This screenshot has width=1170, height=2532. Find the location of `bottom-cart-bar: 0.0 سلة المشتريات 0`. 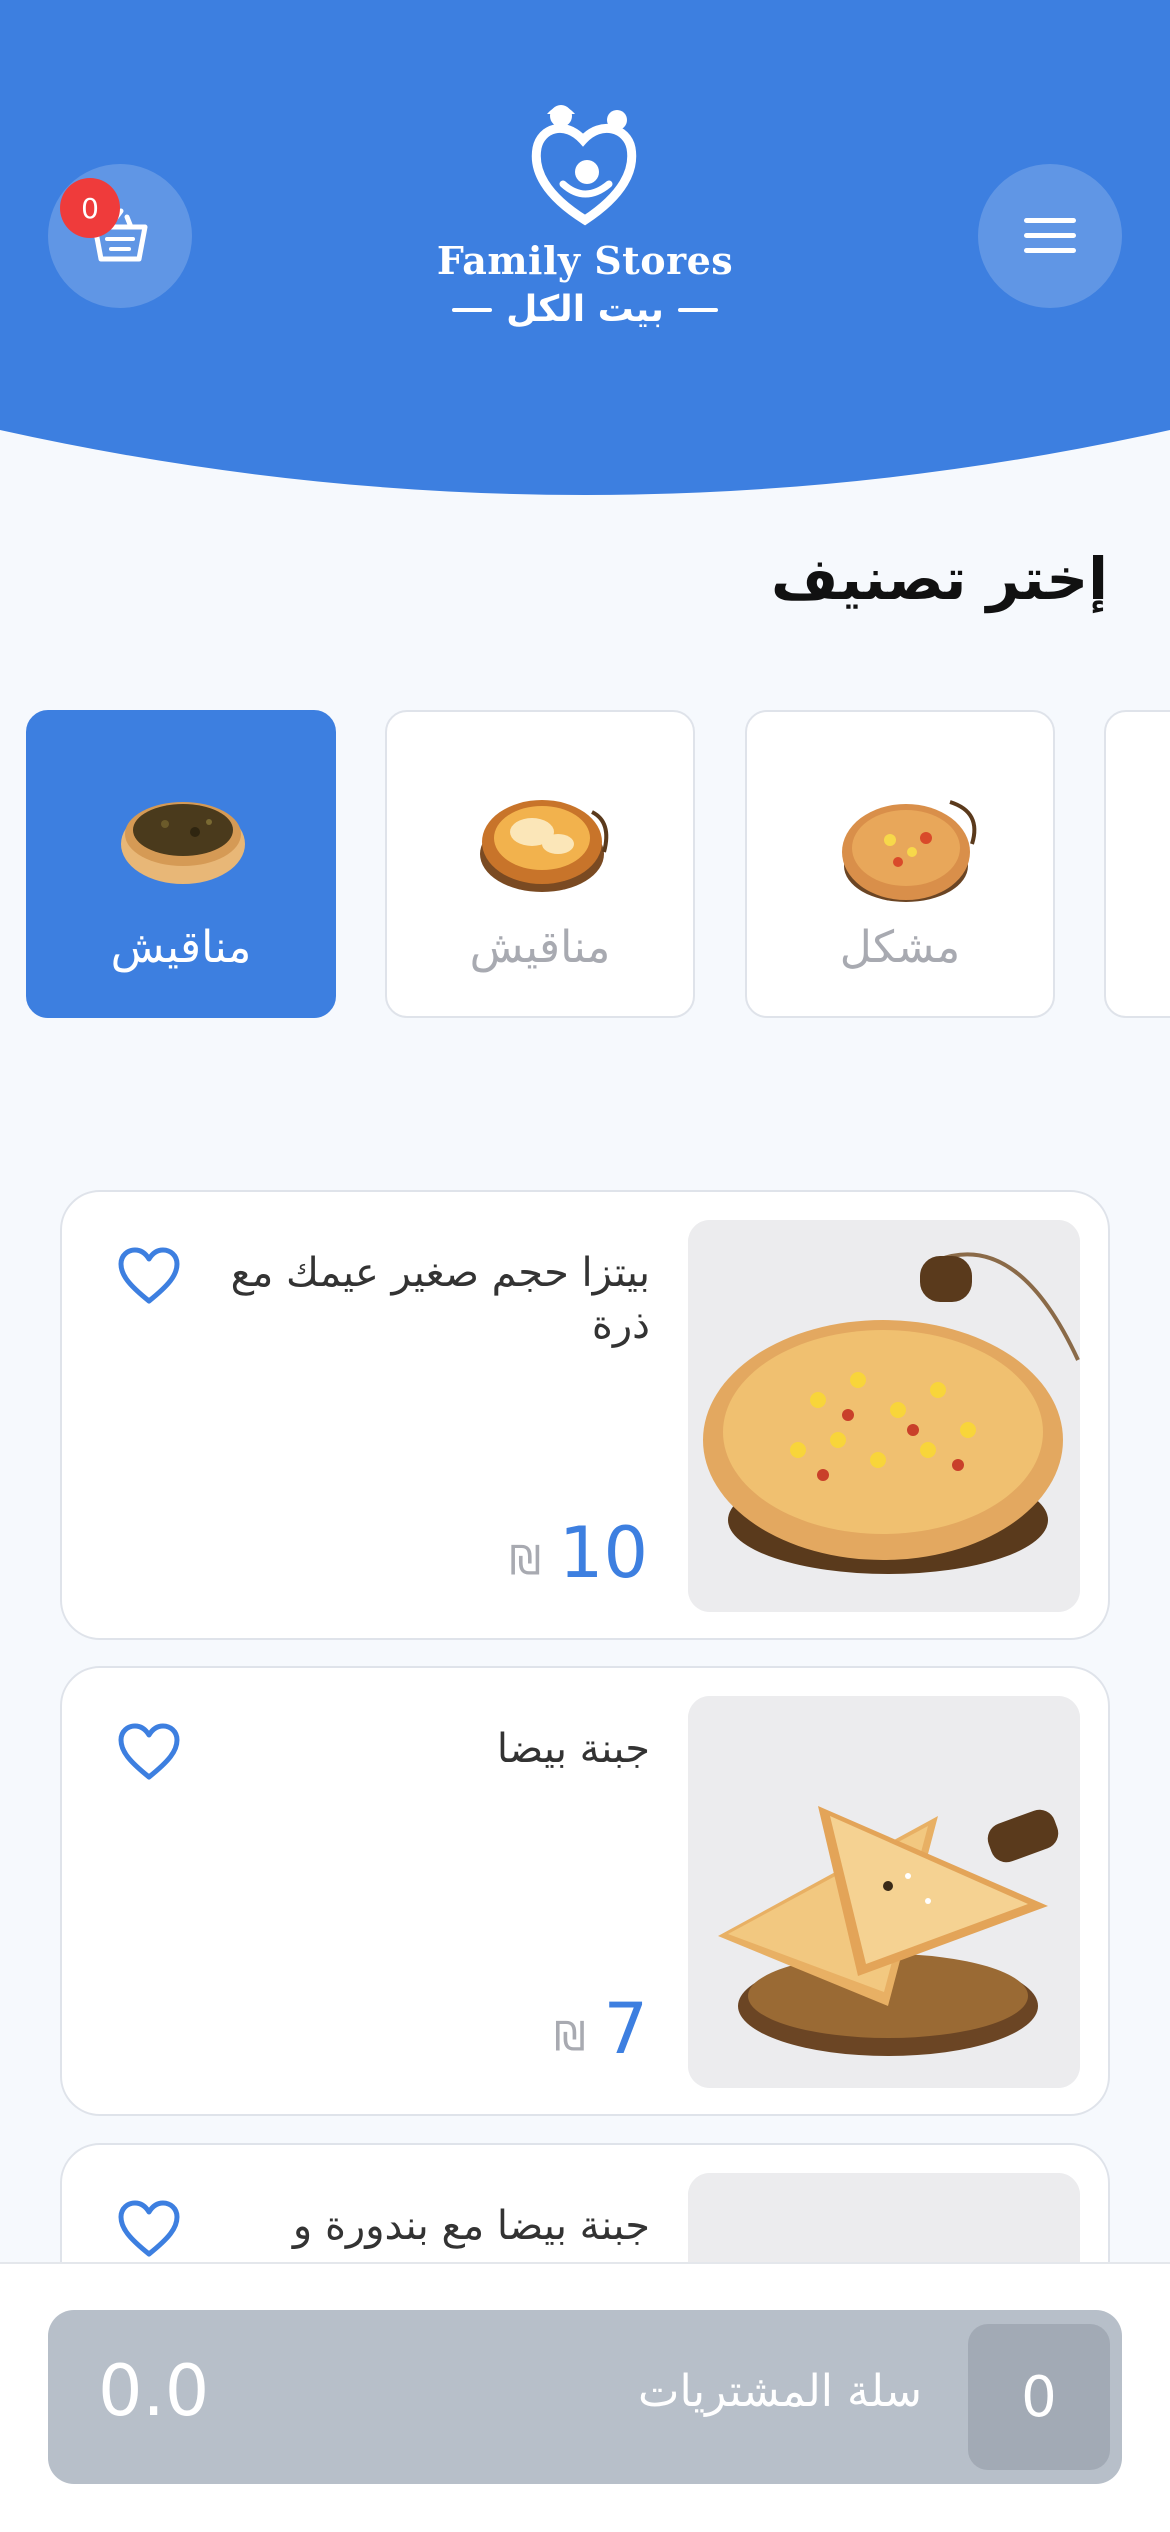

bottom-cart-bar: 0.0 سلة المشتريات 0 is located at coordinates (585, 2397).